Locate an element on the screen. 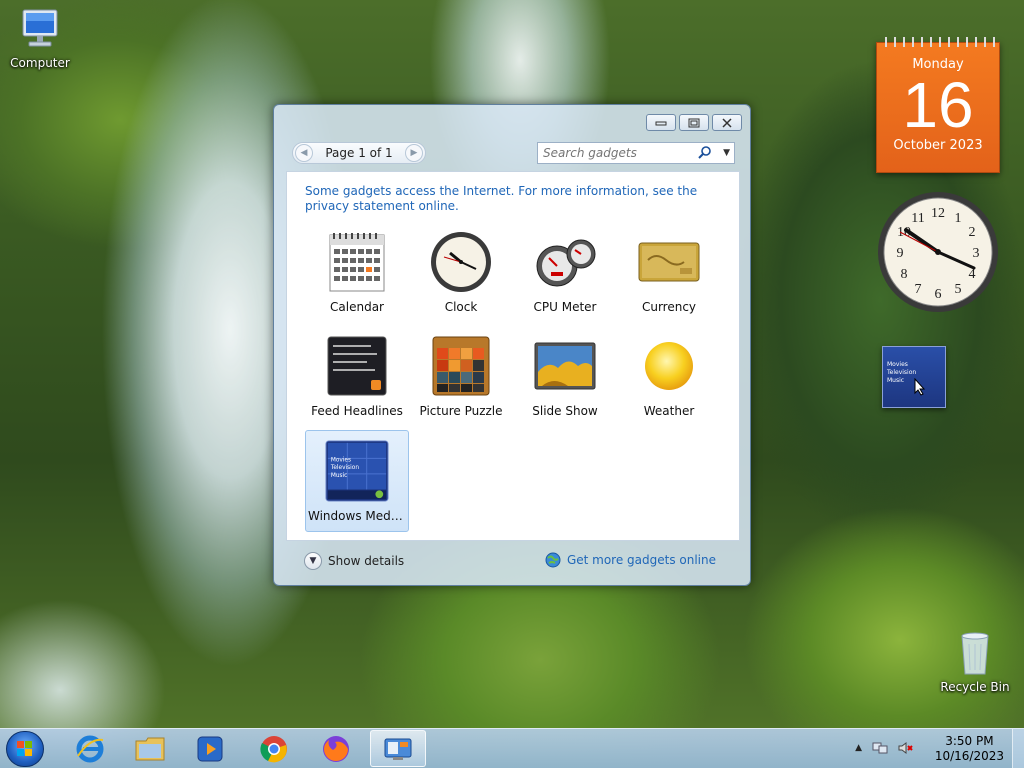 Image resolution: width=1024 pixels, height=768 pixels. file-explorer-icon is located at coordinates (150, 748).